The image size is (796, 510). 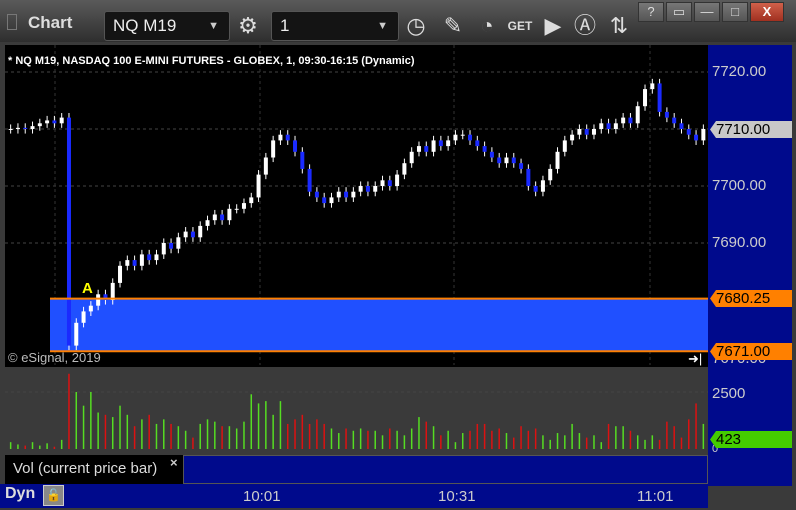 I want to click on last-price-tag: 7710.00, so click(x=751, y=129).